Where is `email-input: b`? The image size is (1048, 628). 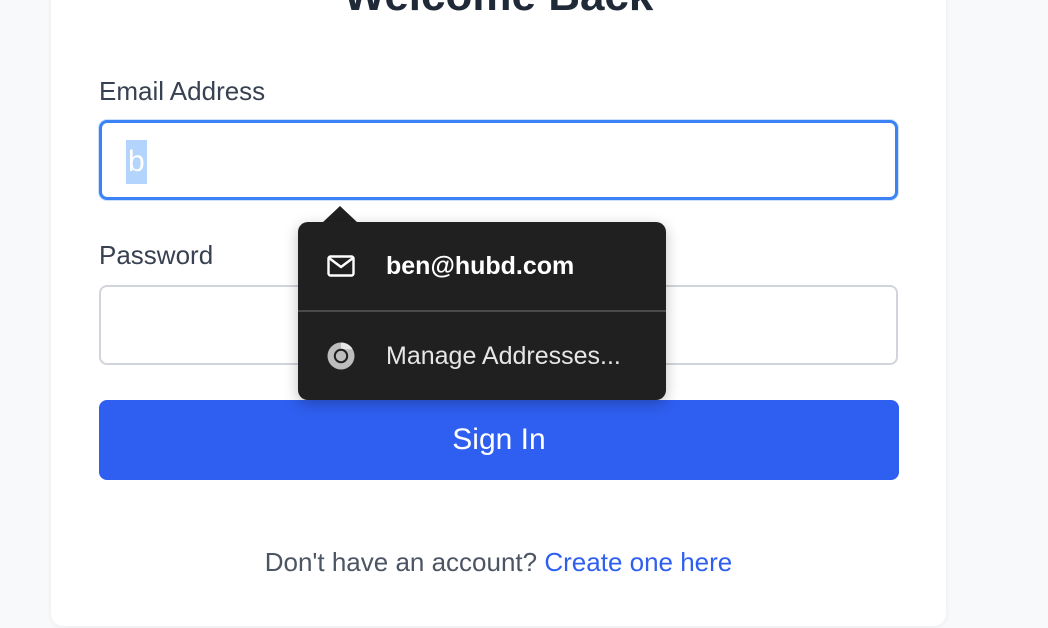 email-input: b is located at coordinates (498, 160).